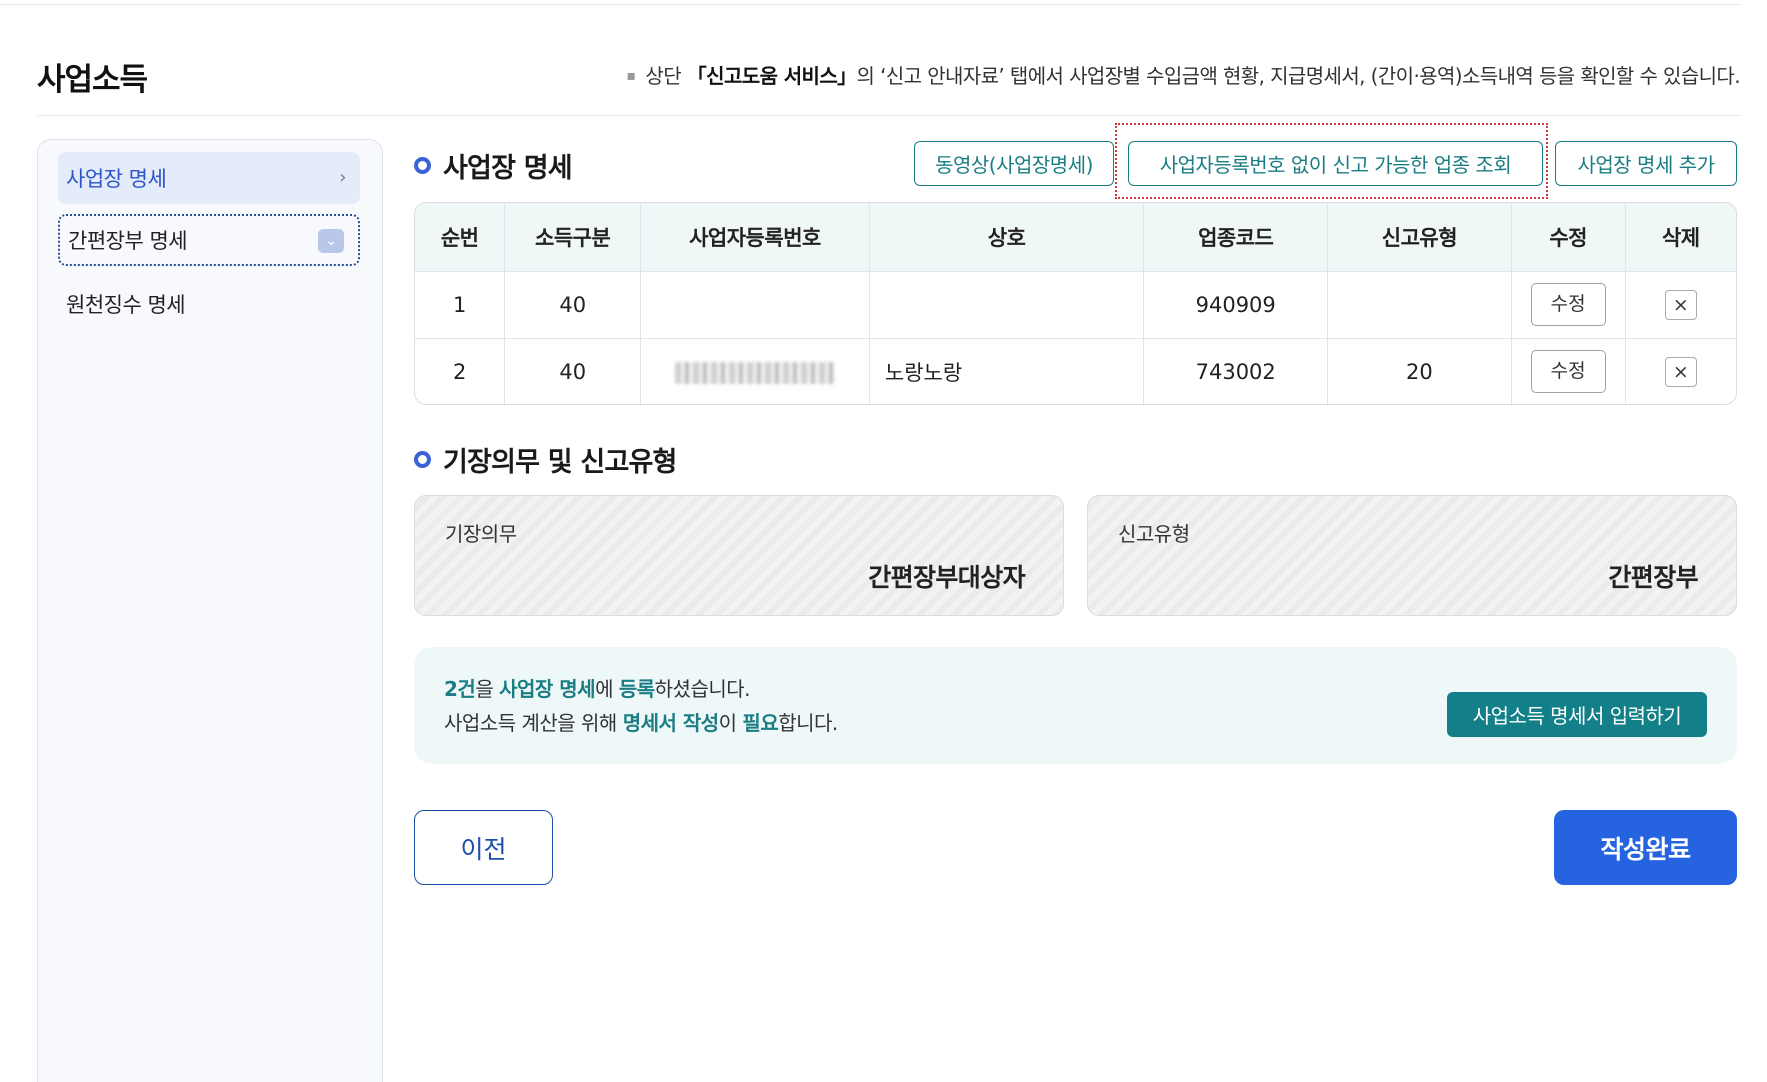 This screenshot has width=1767, height=1082. I want to click on card-value: 간편장부, so click(1653, 577).